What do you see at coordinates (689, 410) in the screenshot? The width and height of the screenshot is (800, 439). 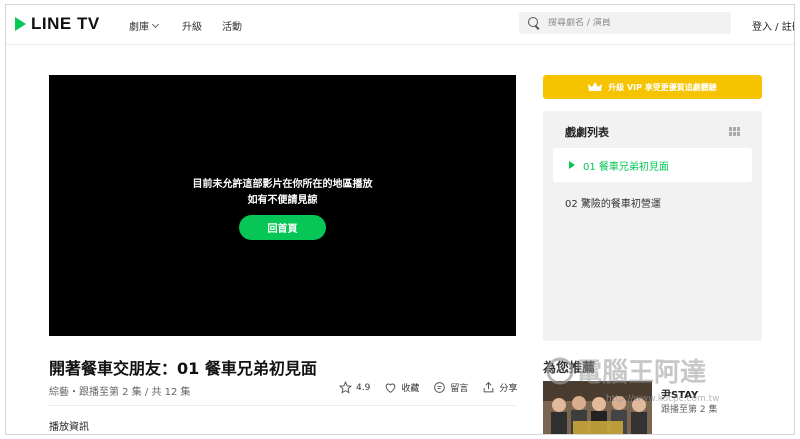 I see `recommend-show-status: 跟播至第 2 集` at bounding box center [689, 410].